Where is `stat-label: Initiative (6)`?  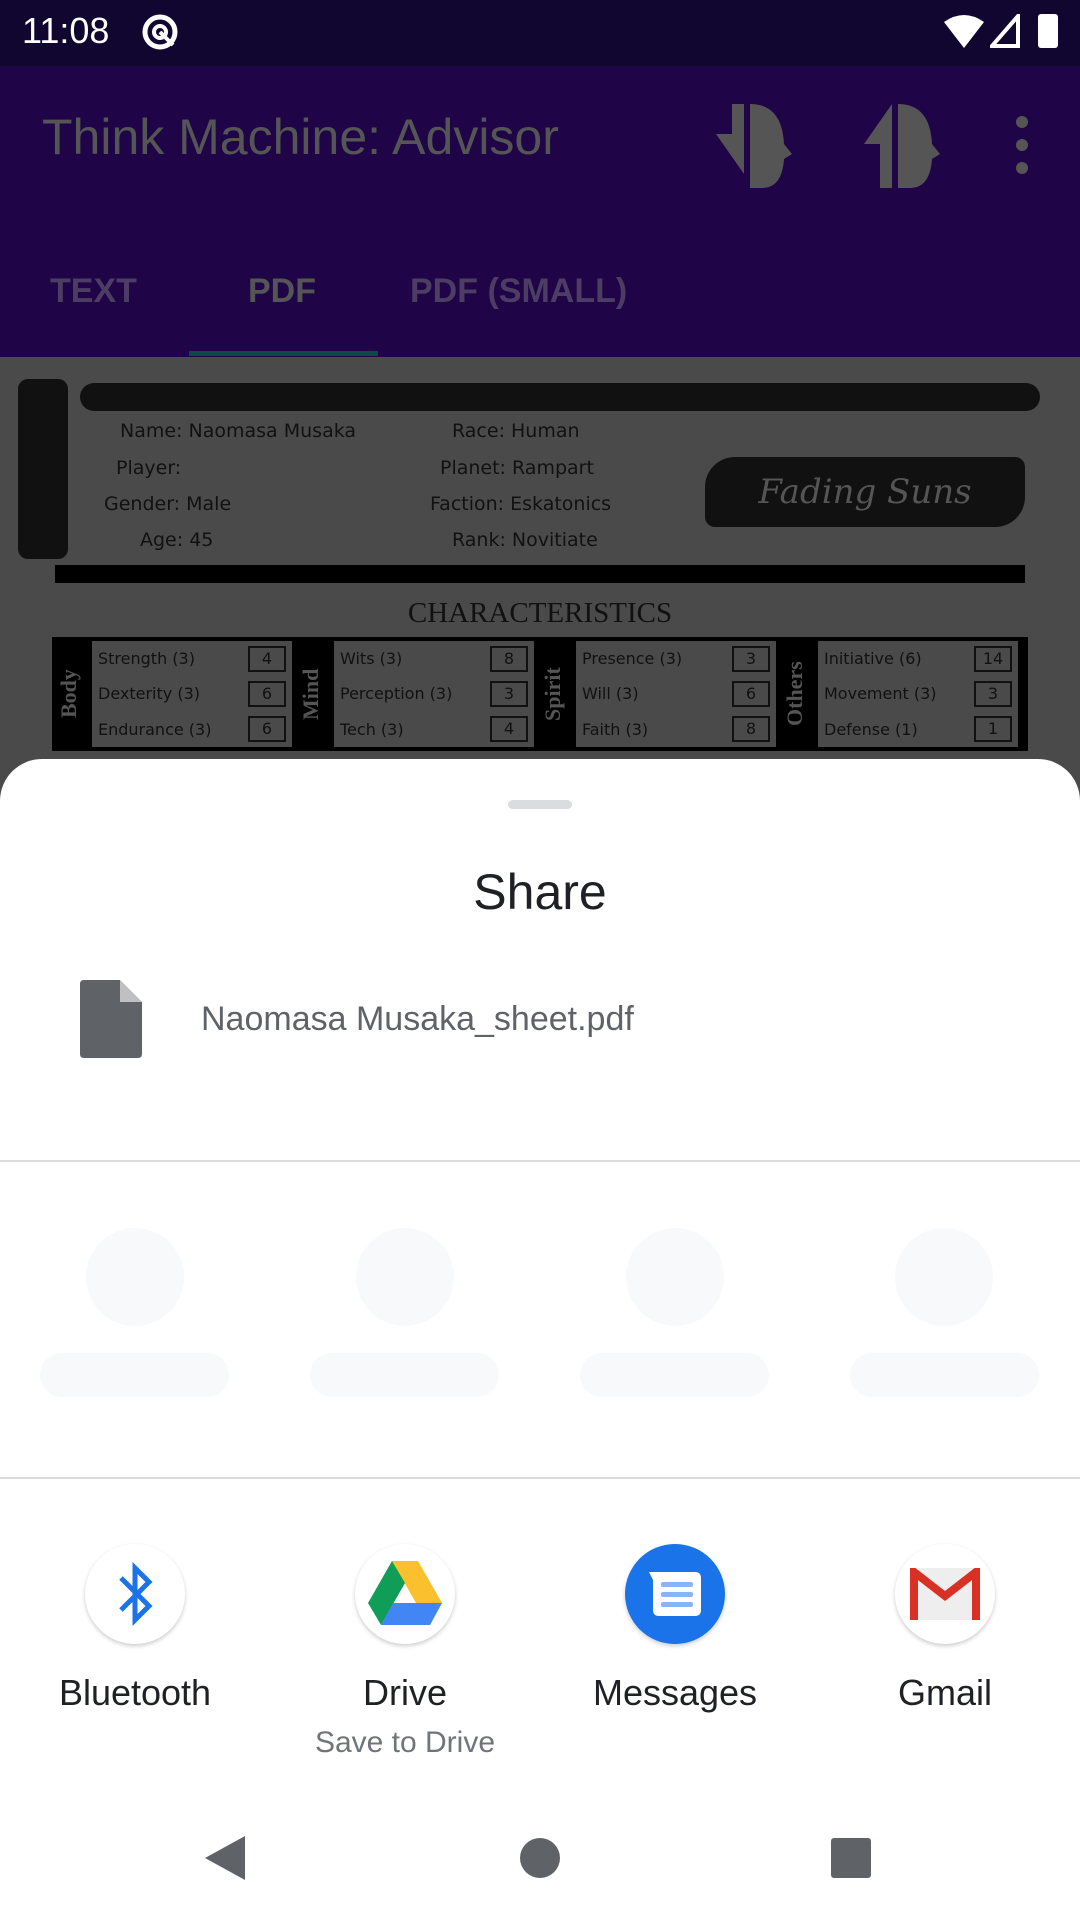 stat-label: Initiative (6) is located at coordinates (873, 659).